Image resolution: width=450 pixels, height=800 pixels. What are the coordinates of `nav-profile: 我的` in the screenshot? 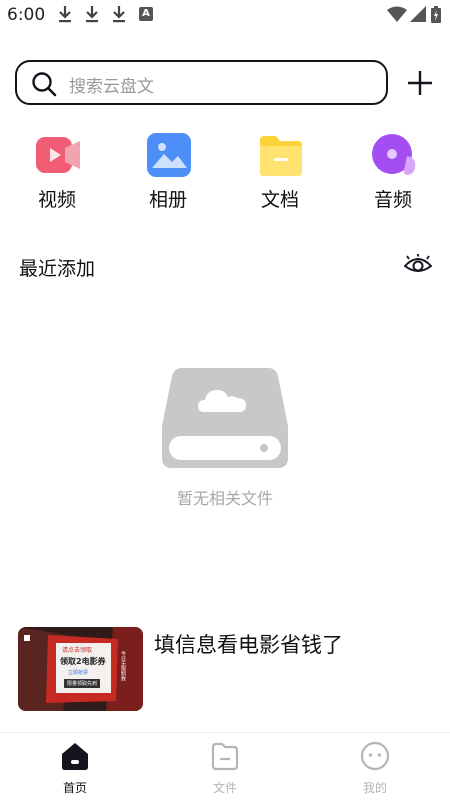 It's located at (375, 766).